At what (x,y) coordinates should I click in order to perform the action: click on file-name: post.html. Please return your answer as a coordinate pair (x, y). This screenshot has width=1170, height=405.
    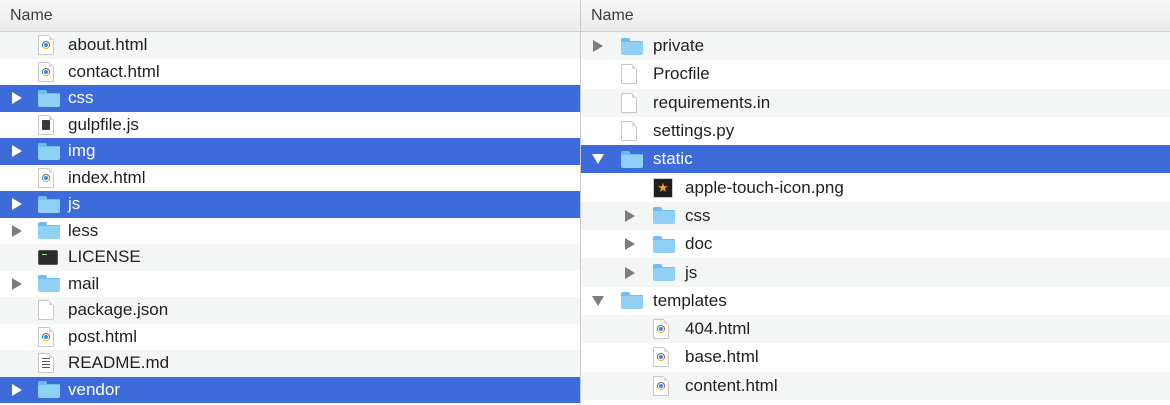
    Looking at the image, I should click on (102, 336).